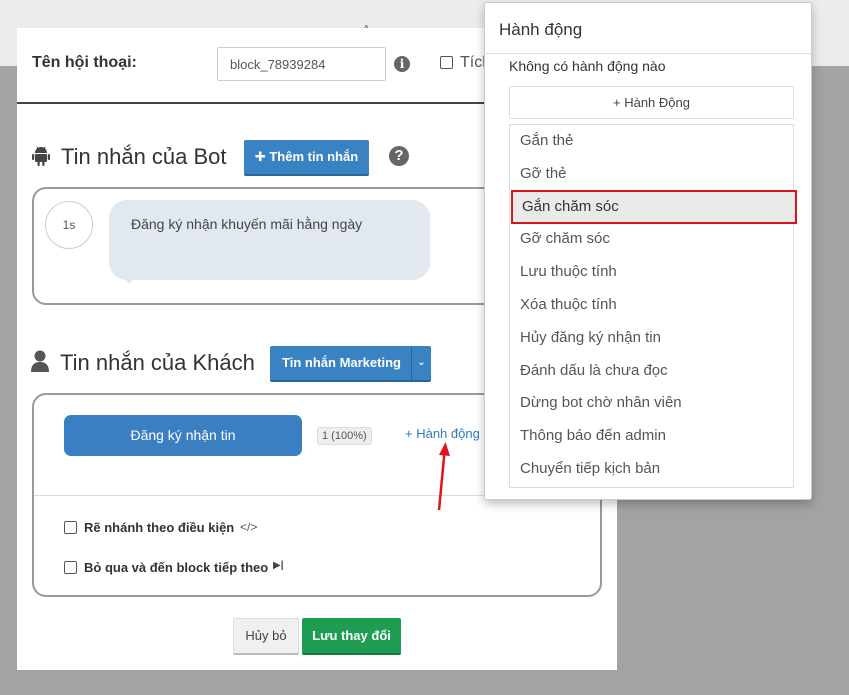 The width and height of the screenshot is (849, 695). I want to click on add-action-link: + Hành động, so click(442, 433).